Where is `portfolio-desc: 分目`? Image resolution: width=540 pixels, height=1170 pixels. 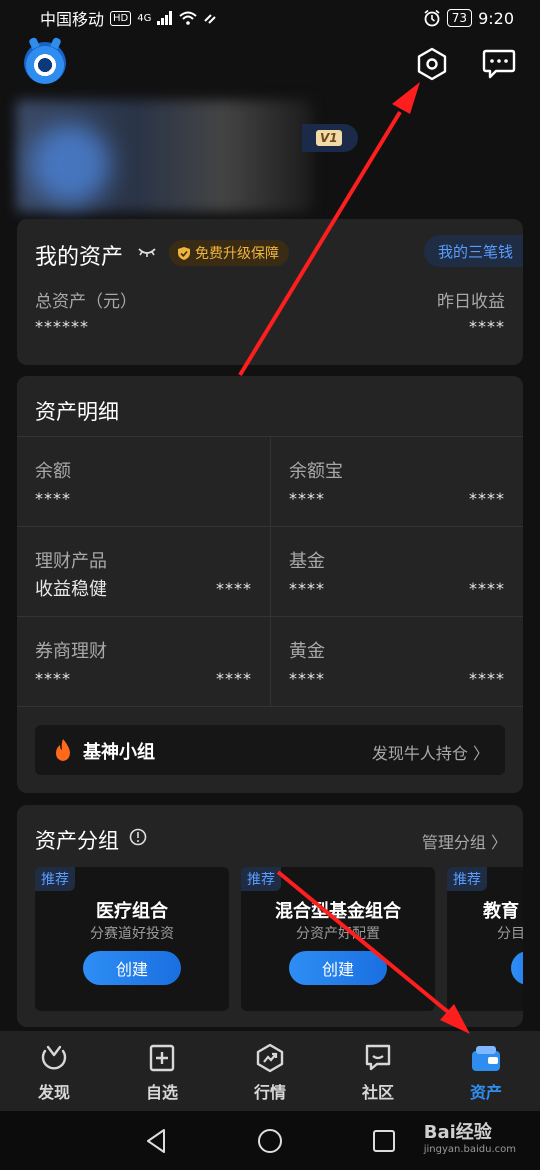
portfolio-desc: 分目 is located at coordinates (510, 934).